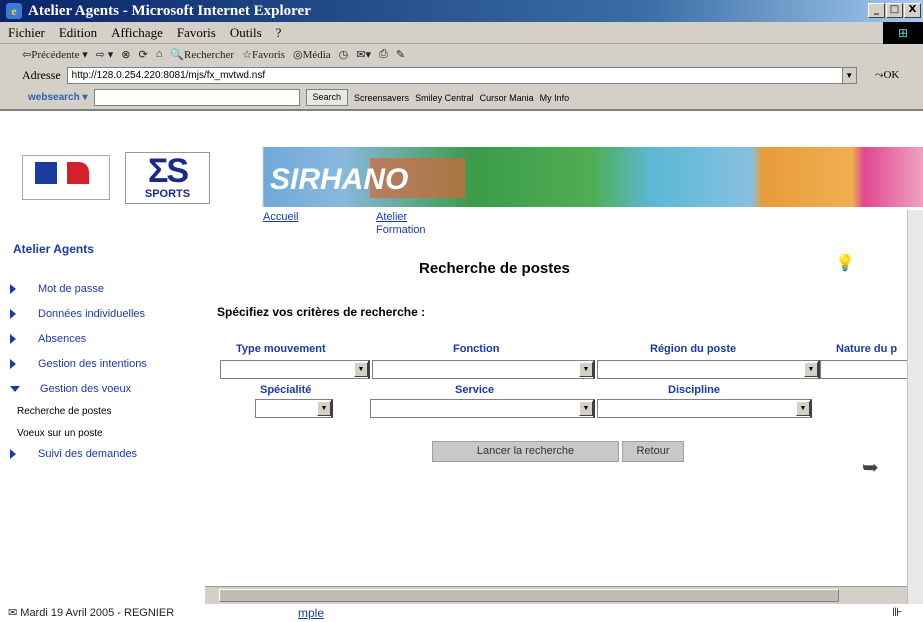 This screenshot has width=923, height=622. I want to click on edit-icon: ✎, so click(400, 54).